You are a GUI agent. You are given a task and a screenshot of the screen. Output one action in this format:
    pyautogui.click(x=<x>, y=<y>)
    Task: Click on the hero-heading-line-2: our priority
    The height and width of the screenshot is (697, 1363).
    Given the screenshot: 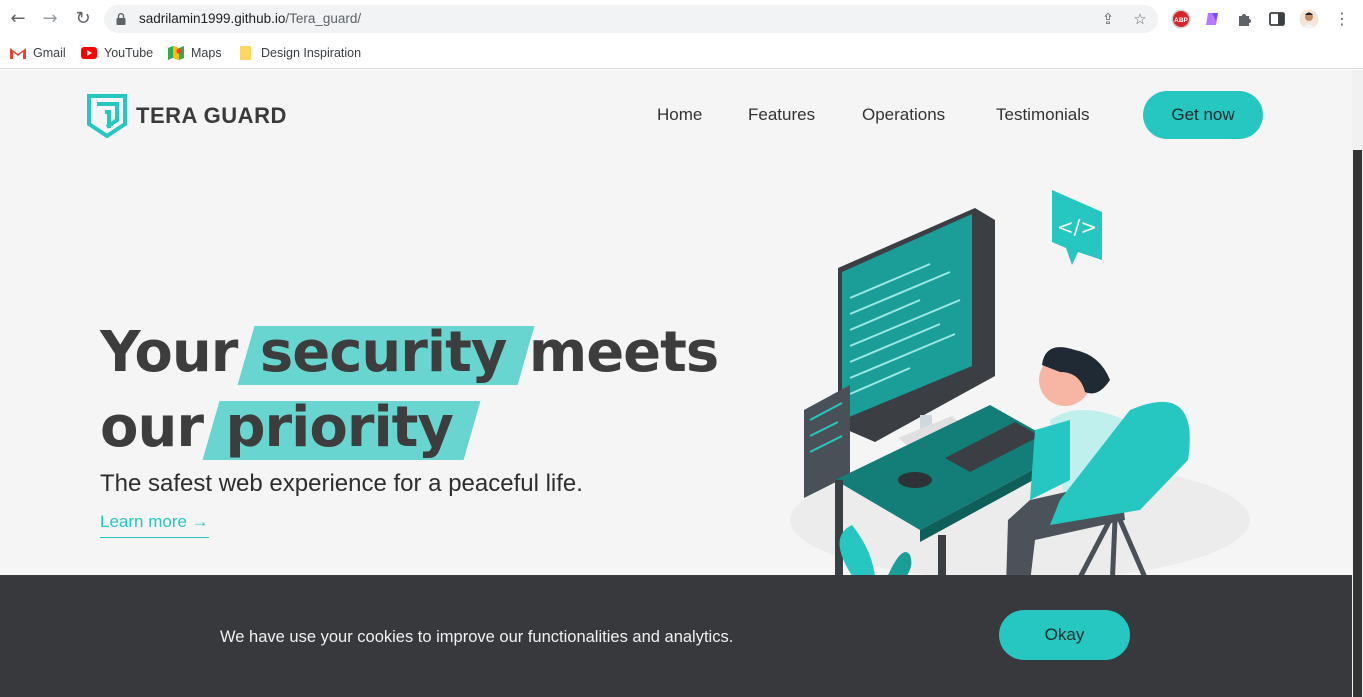 What is the action you would take?
    pyautogui.click(x=278, y=427)
    